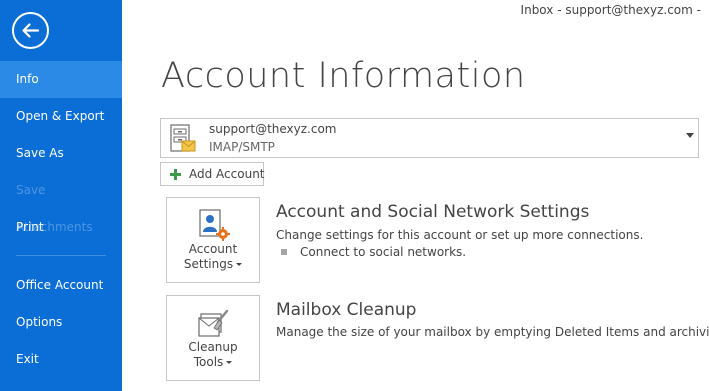 This screenshot has width=709, height=391. I want to click on nav-info: Info, so click(61, 79).